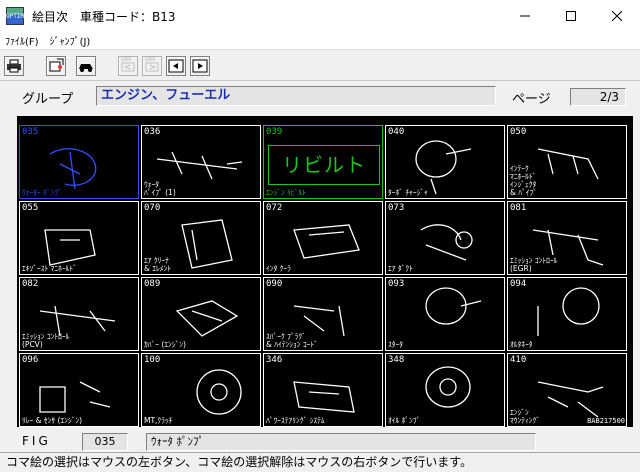  What do you see at coordinates (531, 99) in the screenshot?
I see `page-label: ページ` at bounding box center [531, 99].